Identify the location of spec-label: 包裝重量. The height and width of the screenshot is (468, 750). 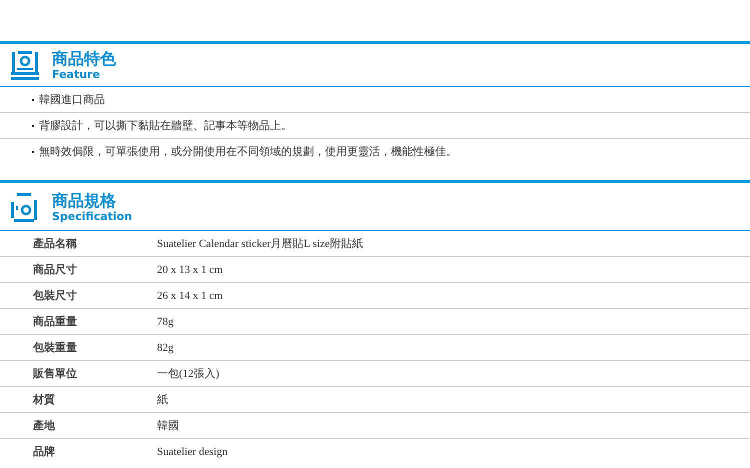
(55, 347).